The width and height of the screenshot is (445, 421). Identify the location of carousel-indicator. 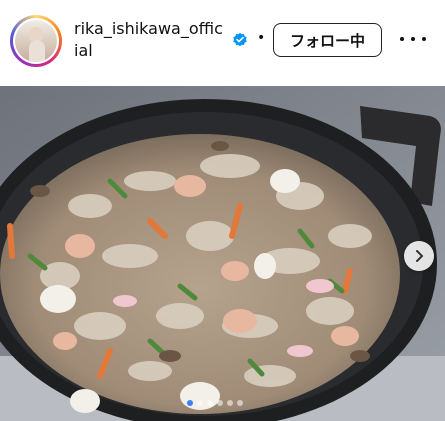
(215, 404).